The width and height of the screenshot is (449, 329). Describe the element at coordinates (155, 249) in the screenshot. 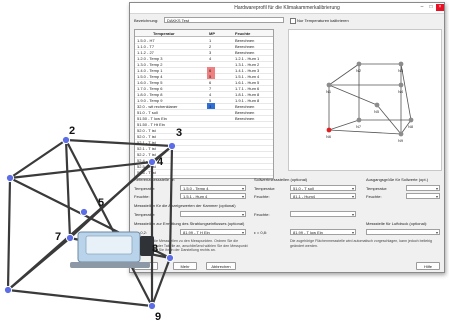

I see `node-label-8: 8` at that location.